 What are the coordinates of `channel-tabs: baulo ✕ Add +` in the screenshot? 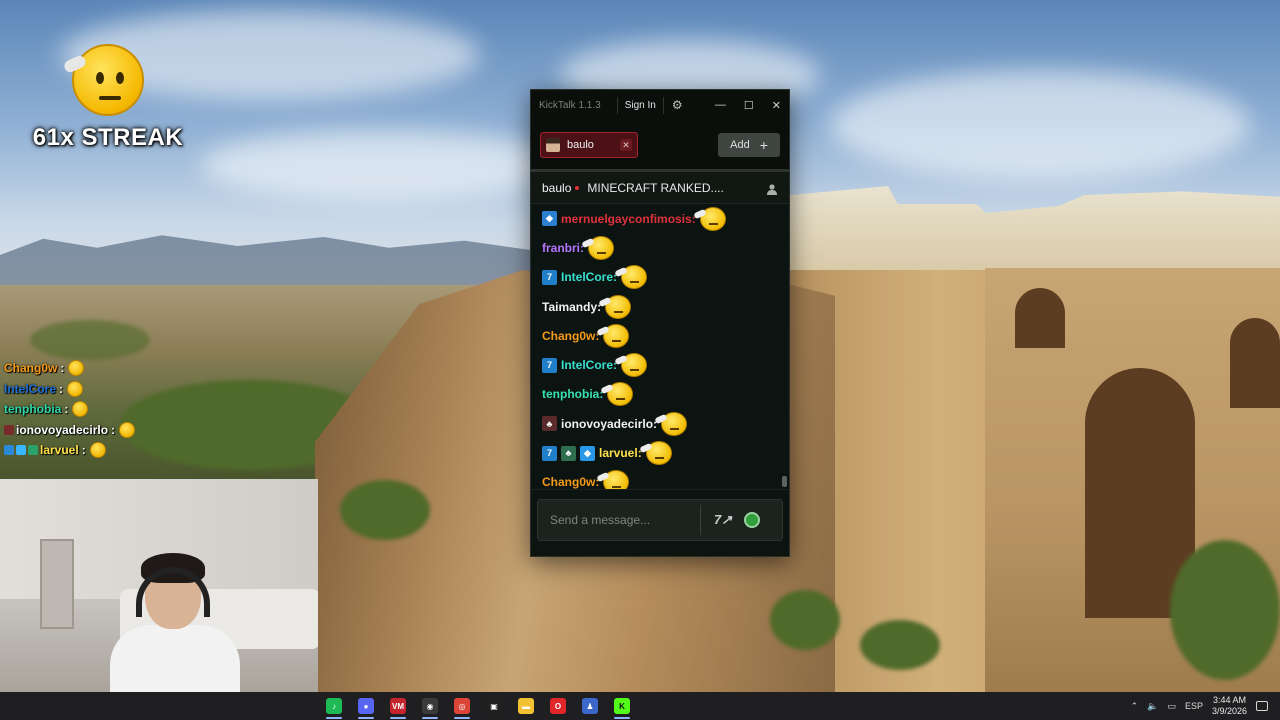 It's located at (660, 146).